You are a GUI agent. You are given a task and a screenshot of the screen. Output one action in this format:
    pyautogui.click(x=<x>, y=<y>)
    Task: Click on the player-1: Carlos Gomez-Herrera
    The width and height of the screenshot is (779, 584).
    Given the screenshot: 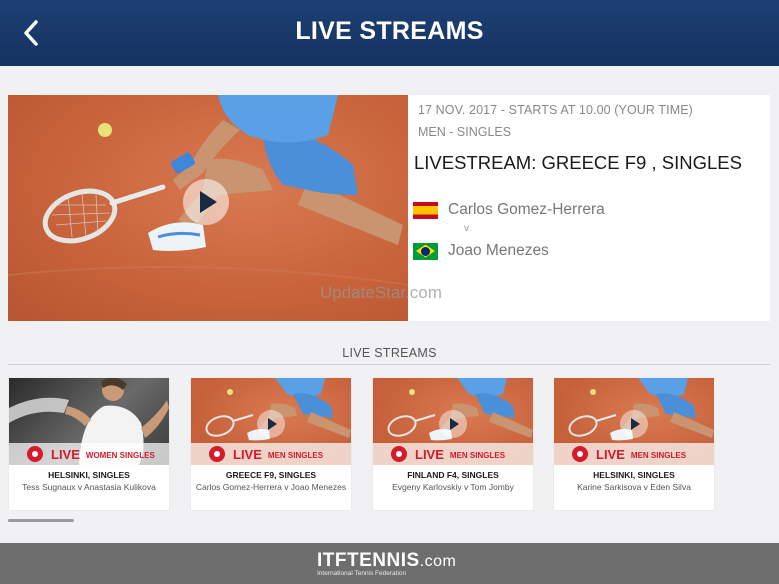 What is the action you would take?
    pyautogui.click(x=509, y=210)
    